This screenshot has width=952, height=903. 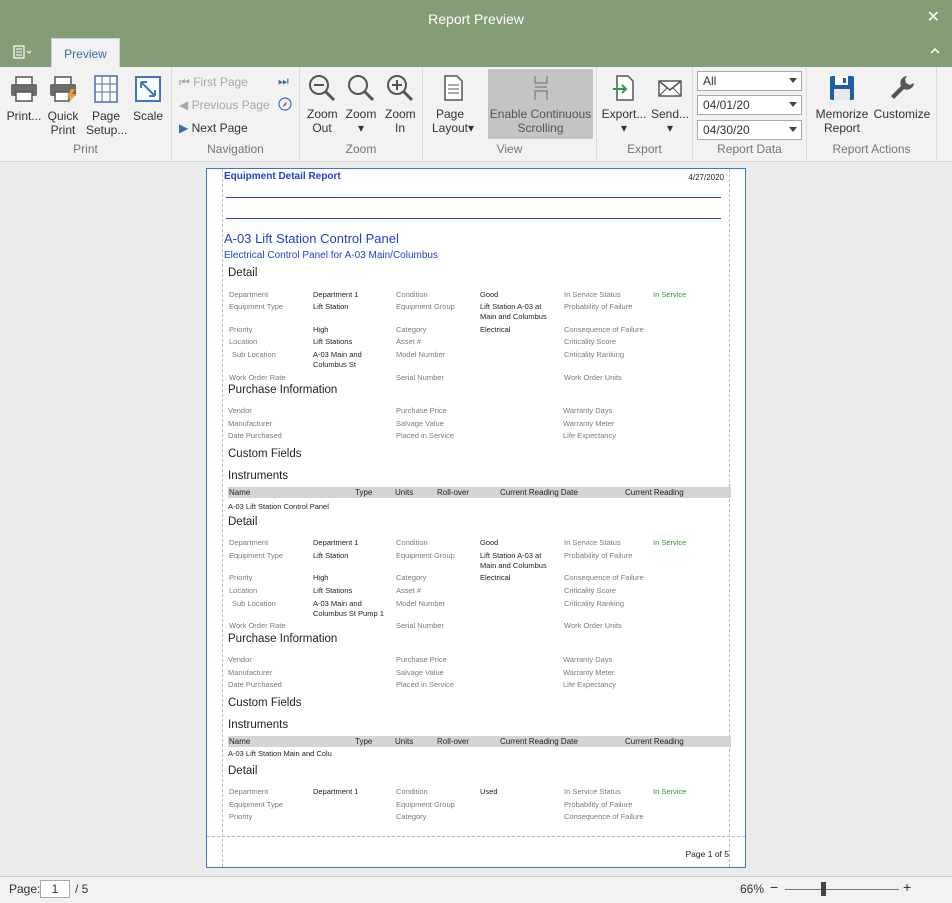 What do you see at coordinates (240, 492) in the screenshot?
I see `col-name: Name` at bounding box center [240, 492].